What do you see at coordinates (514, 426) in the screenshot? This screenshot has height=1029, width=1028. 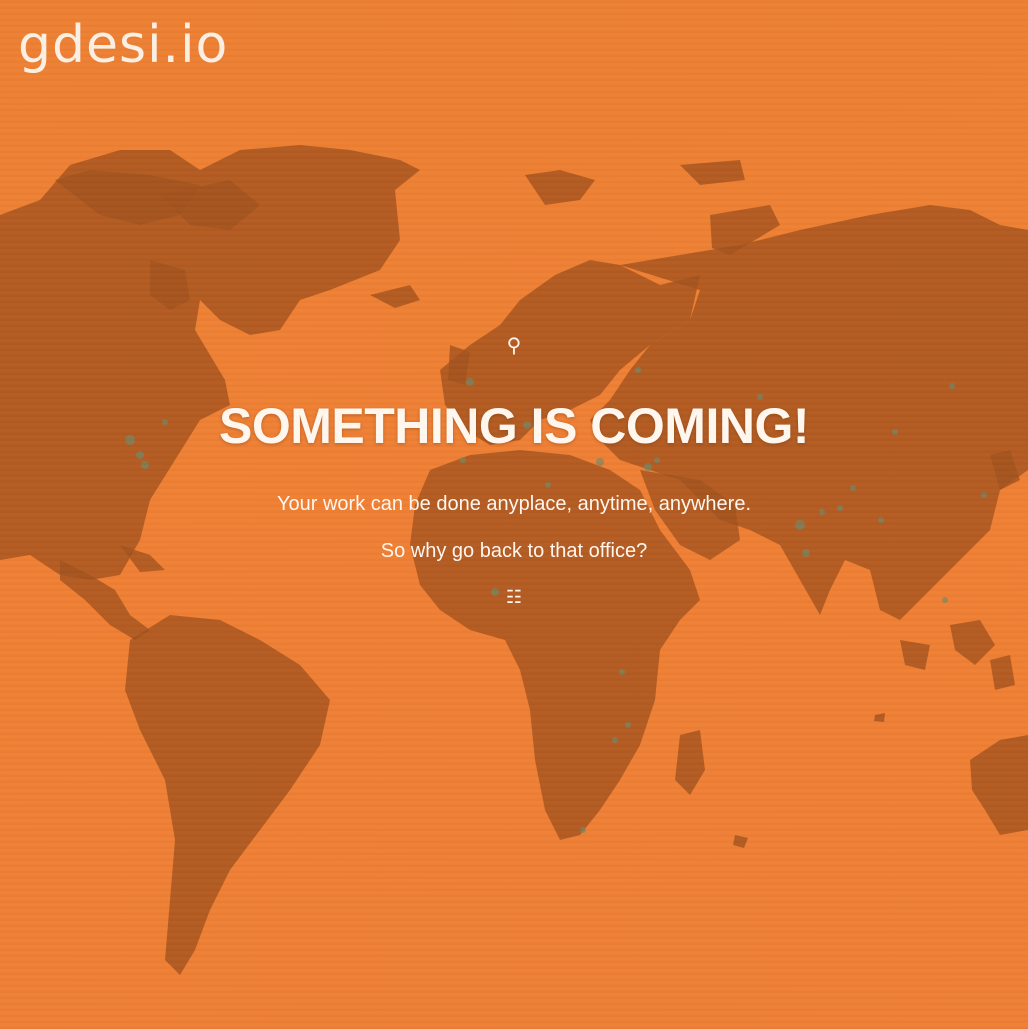 I see `page-headline: SOMETHING IS COMING!` at bounding box center [514, 426].